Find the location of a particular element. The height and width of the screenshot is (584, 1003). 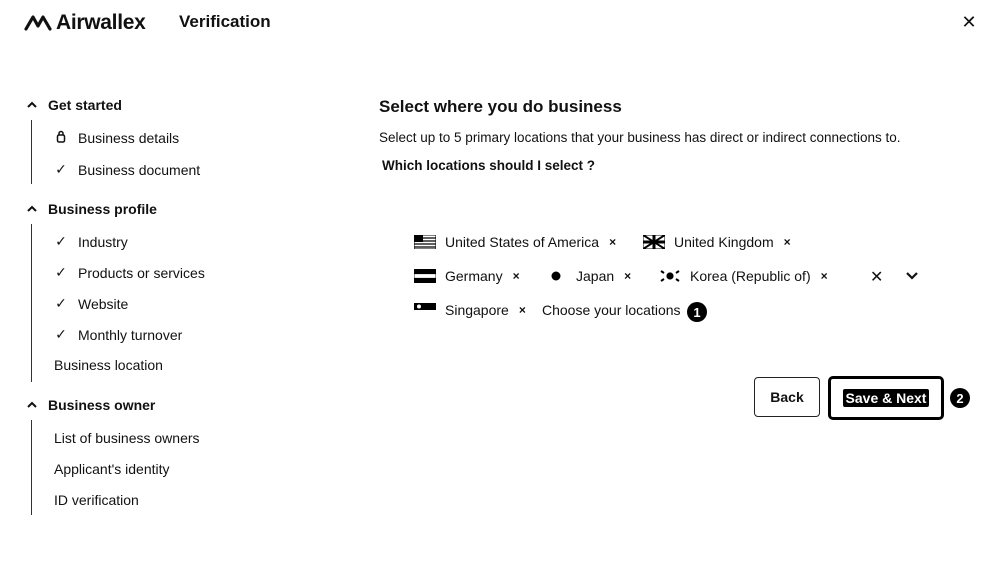

sidebar-item-label: Applicant's identity is located at coordinates (112, 469).